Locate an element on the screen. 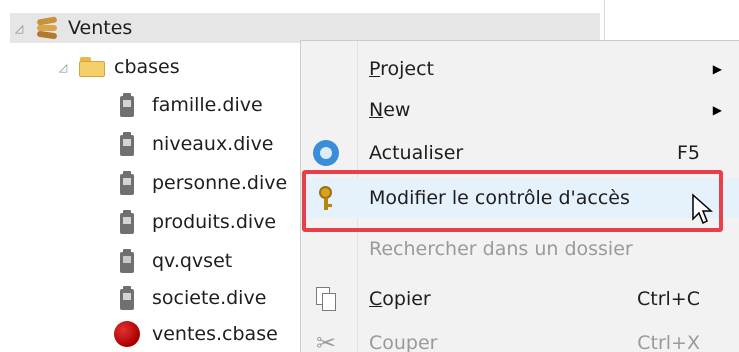 This screenshot has height=352, width=739. cube-icon is located at coordinates (127, 334).